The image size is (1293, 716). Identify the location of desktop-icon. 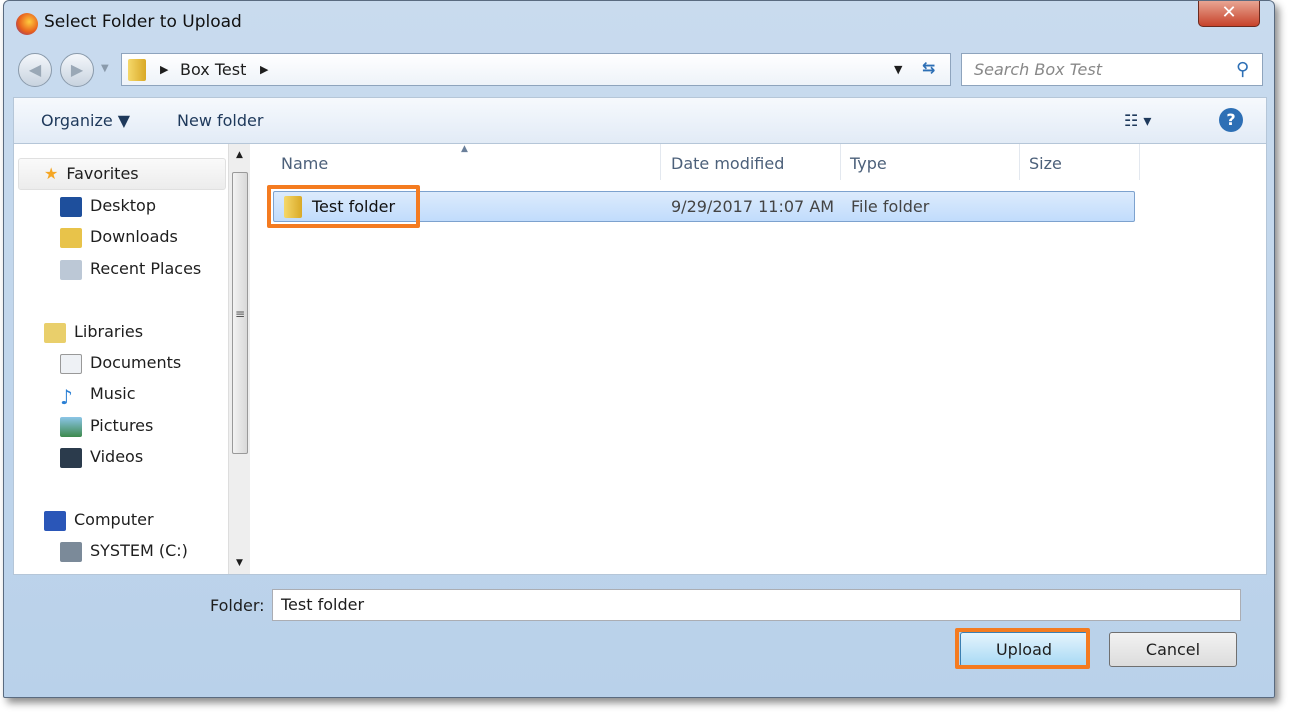
(71, 206).